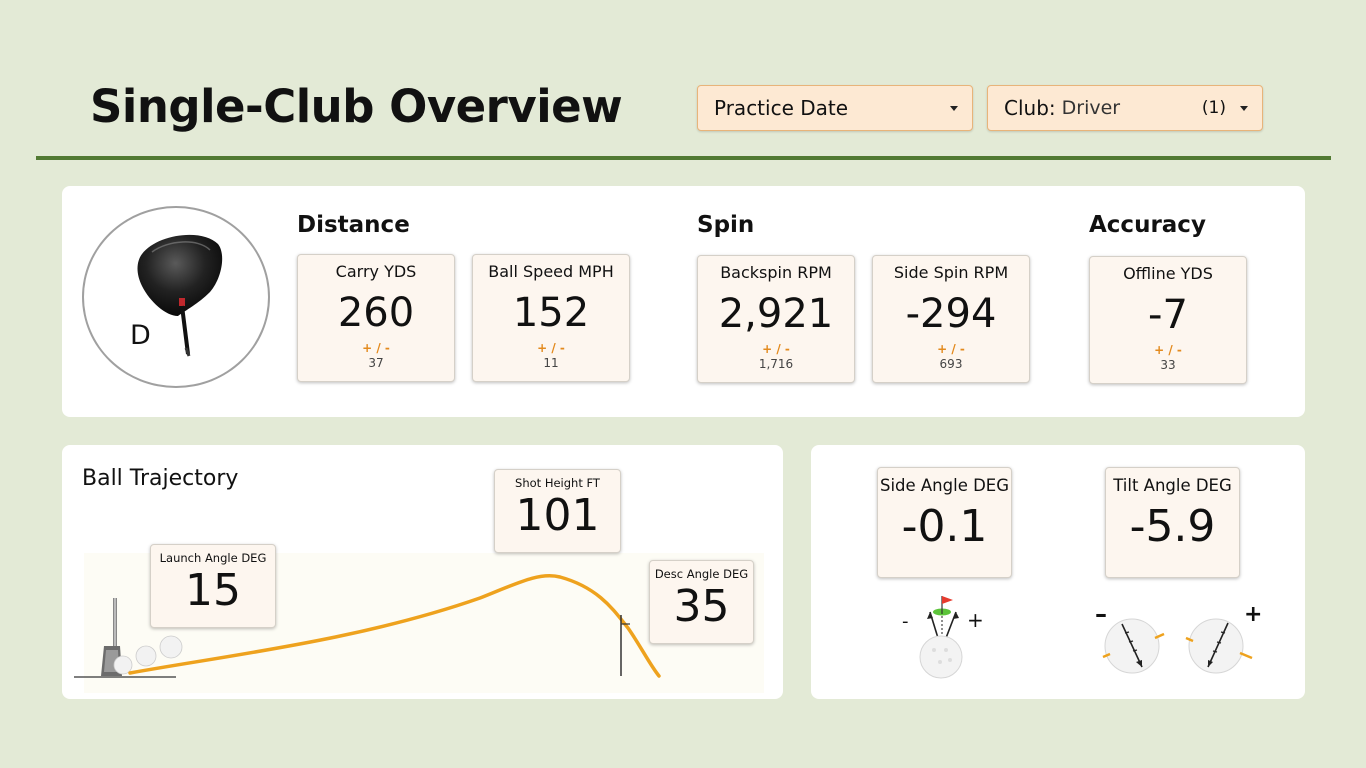  What do you see at coordinates (140, 335) in the screenshot?
I see `club-letter: D` at bounding box center [140, 335].